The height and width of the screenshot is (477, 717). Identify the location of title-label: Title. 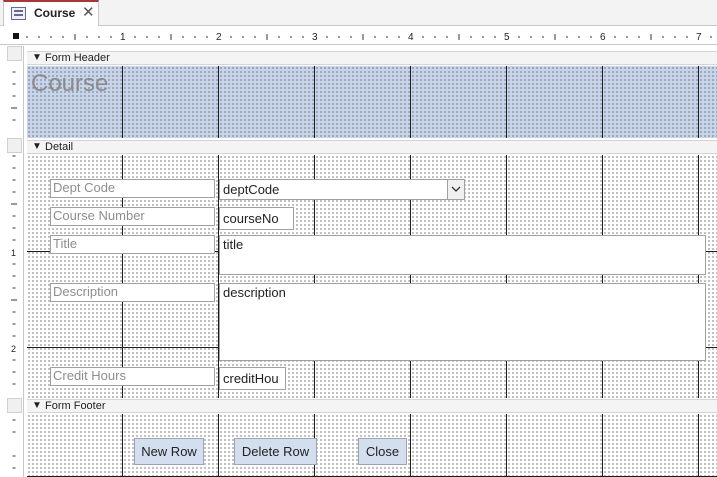
(132, 244).